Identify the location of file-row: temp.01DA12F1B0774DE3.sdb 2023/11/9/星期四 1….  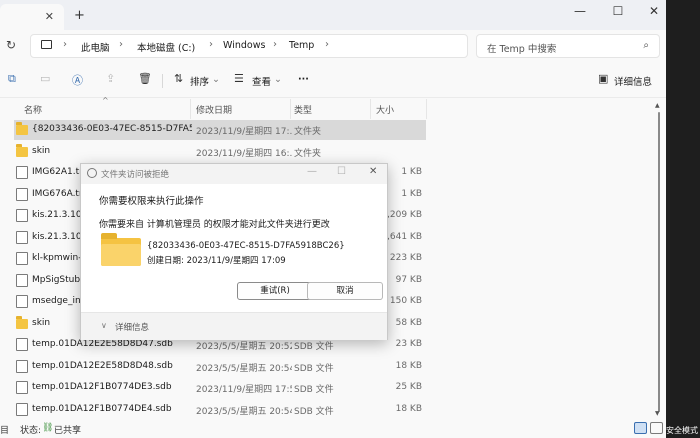
(220, 388).